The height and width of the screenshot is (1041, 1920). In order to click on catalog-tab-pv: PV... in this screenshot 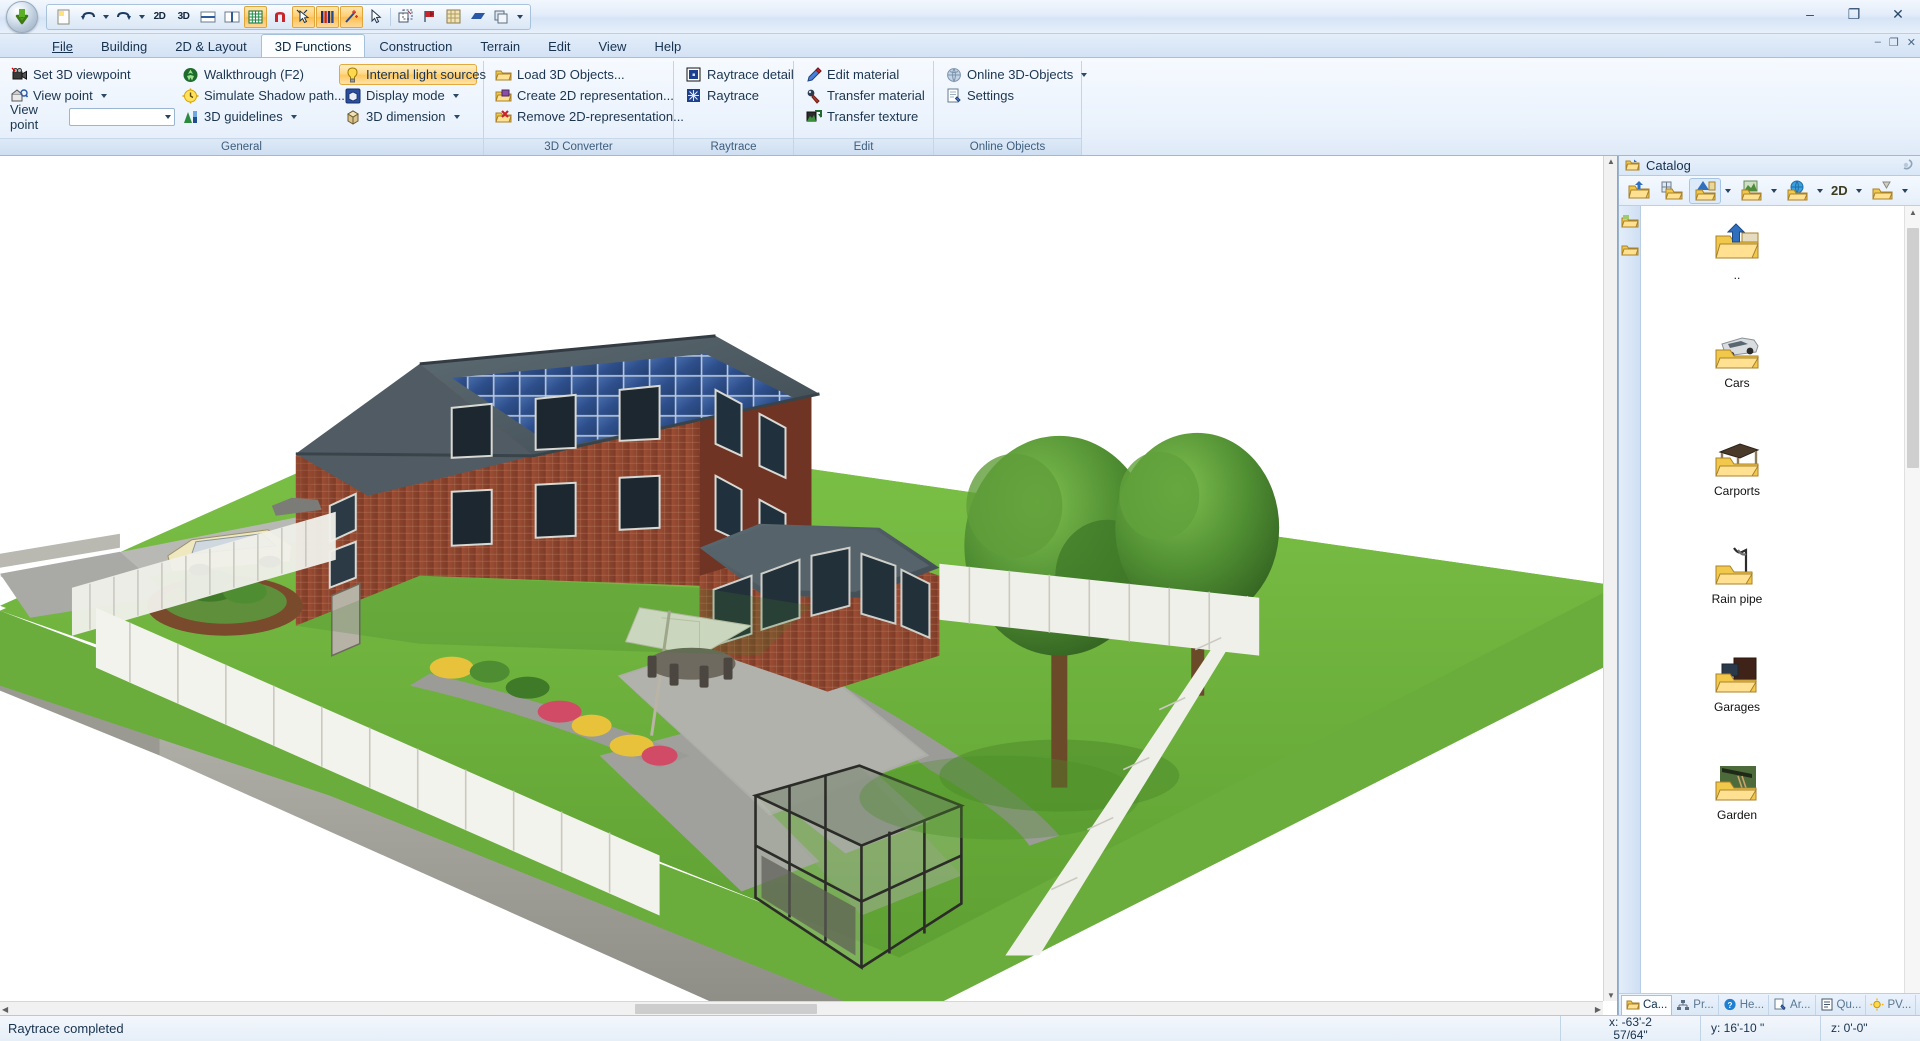, I will do `click(1891, 1004)`.